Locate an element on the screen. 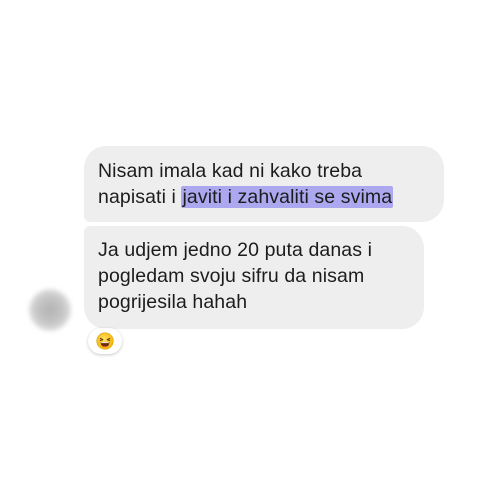 The width and height of the screenshot is (500, 500). message-1-line-2-prefix: napisati i is located at coordinates (140, 197).